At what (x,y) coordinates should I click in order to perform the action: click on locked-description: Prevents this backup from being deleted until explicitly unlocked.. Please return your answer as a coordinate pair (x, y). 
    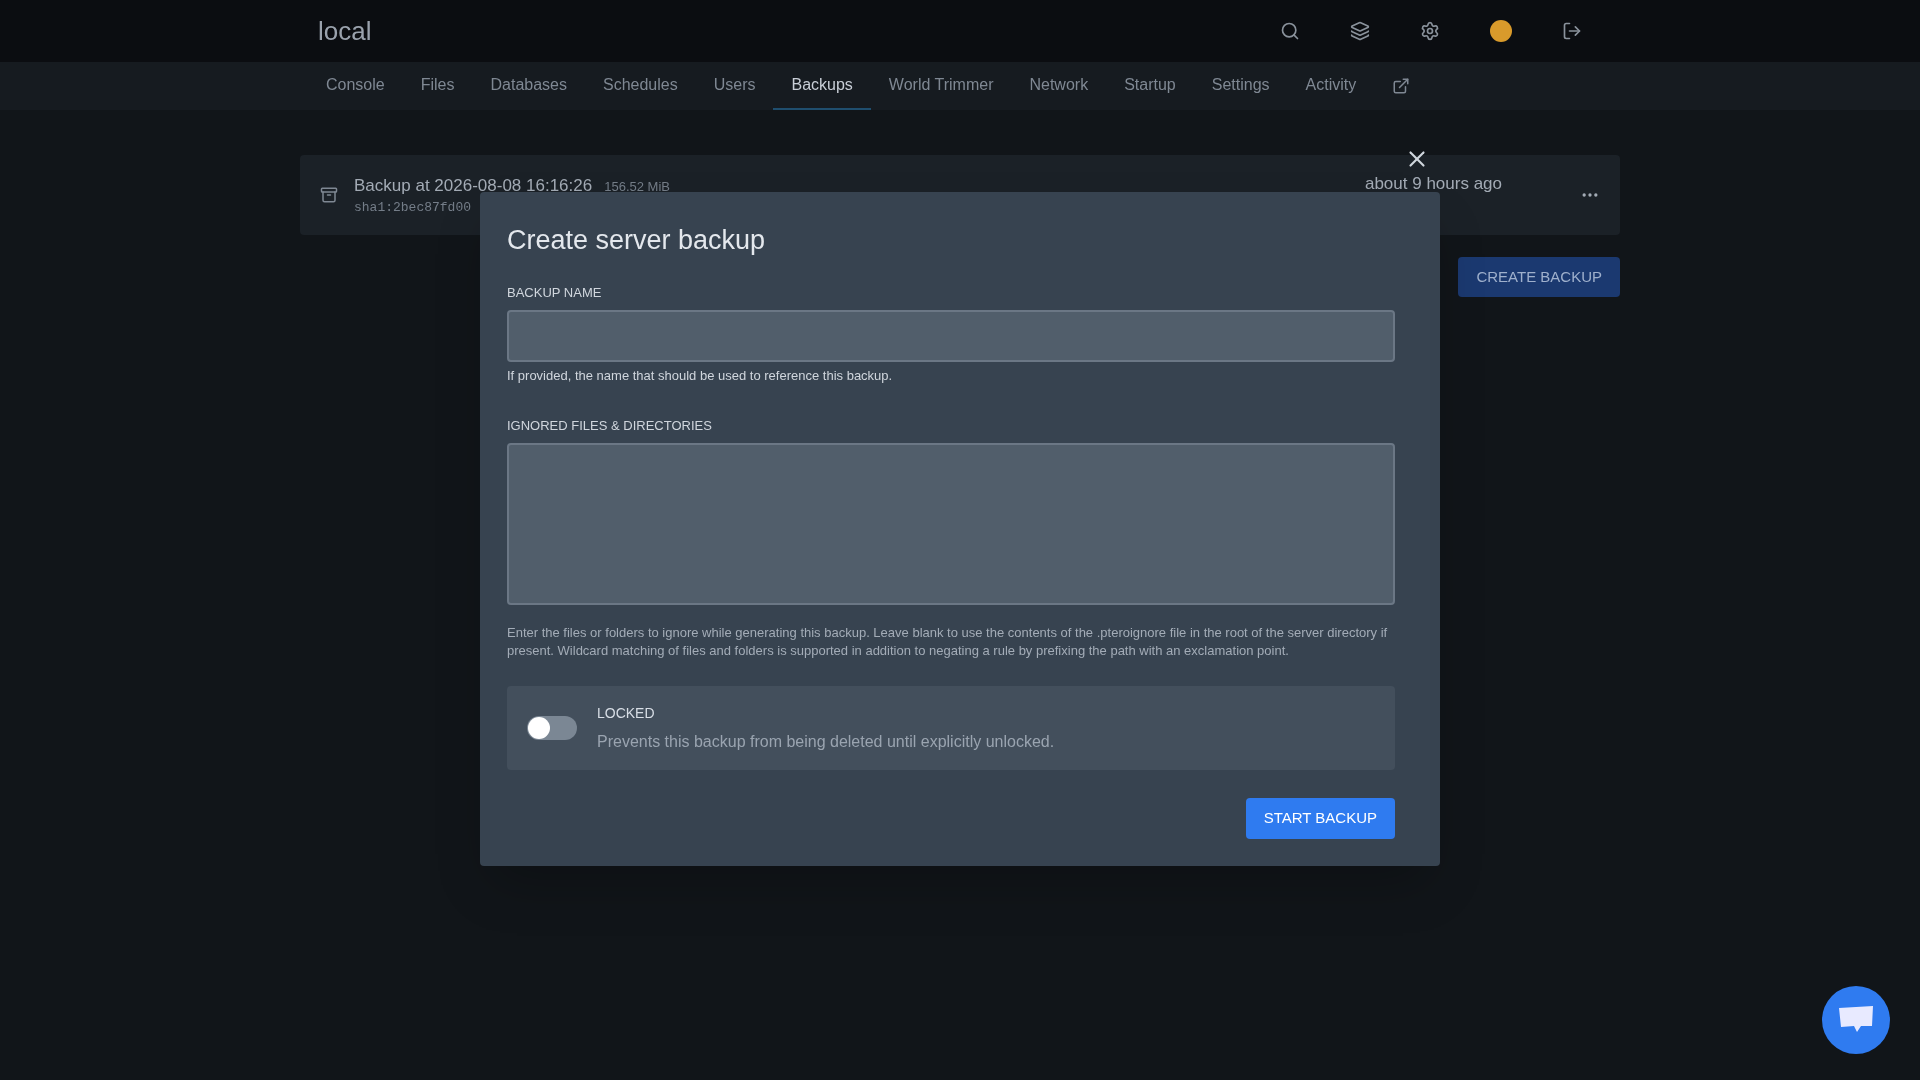
    Looking at the image, I should click on (826, 741).